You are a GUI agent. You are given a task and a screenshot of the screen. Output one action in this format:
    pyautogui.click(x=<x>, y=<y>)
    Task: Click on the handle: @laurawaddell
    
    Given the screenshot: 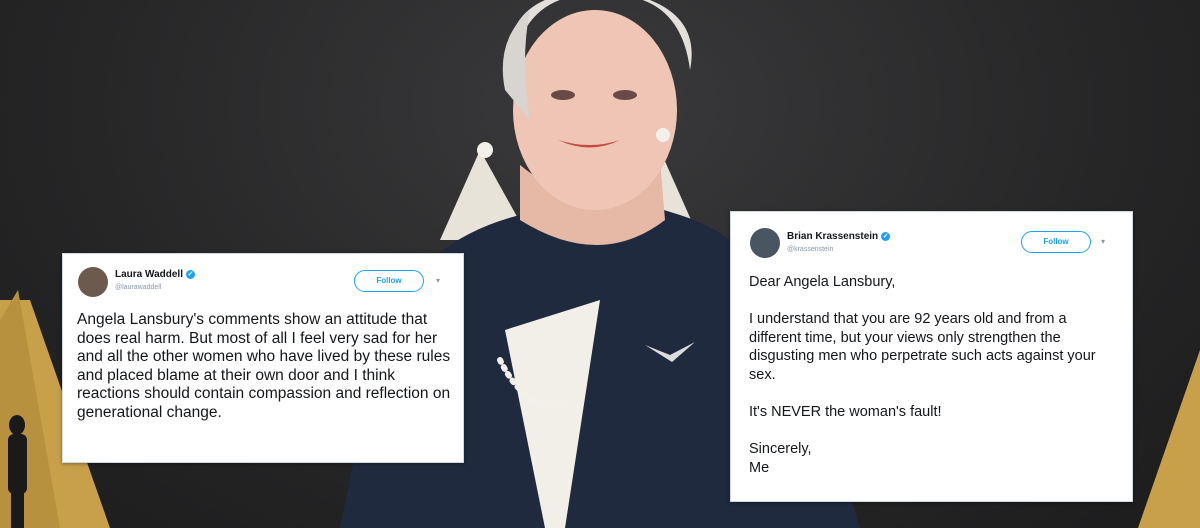 What is the action you would take?
    pyautogui.click(x=138, y=287)
    